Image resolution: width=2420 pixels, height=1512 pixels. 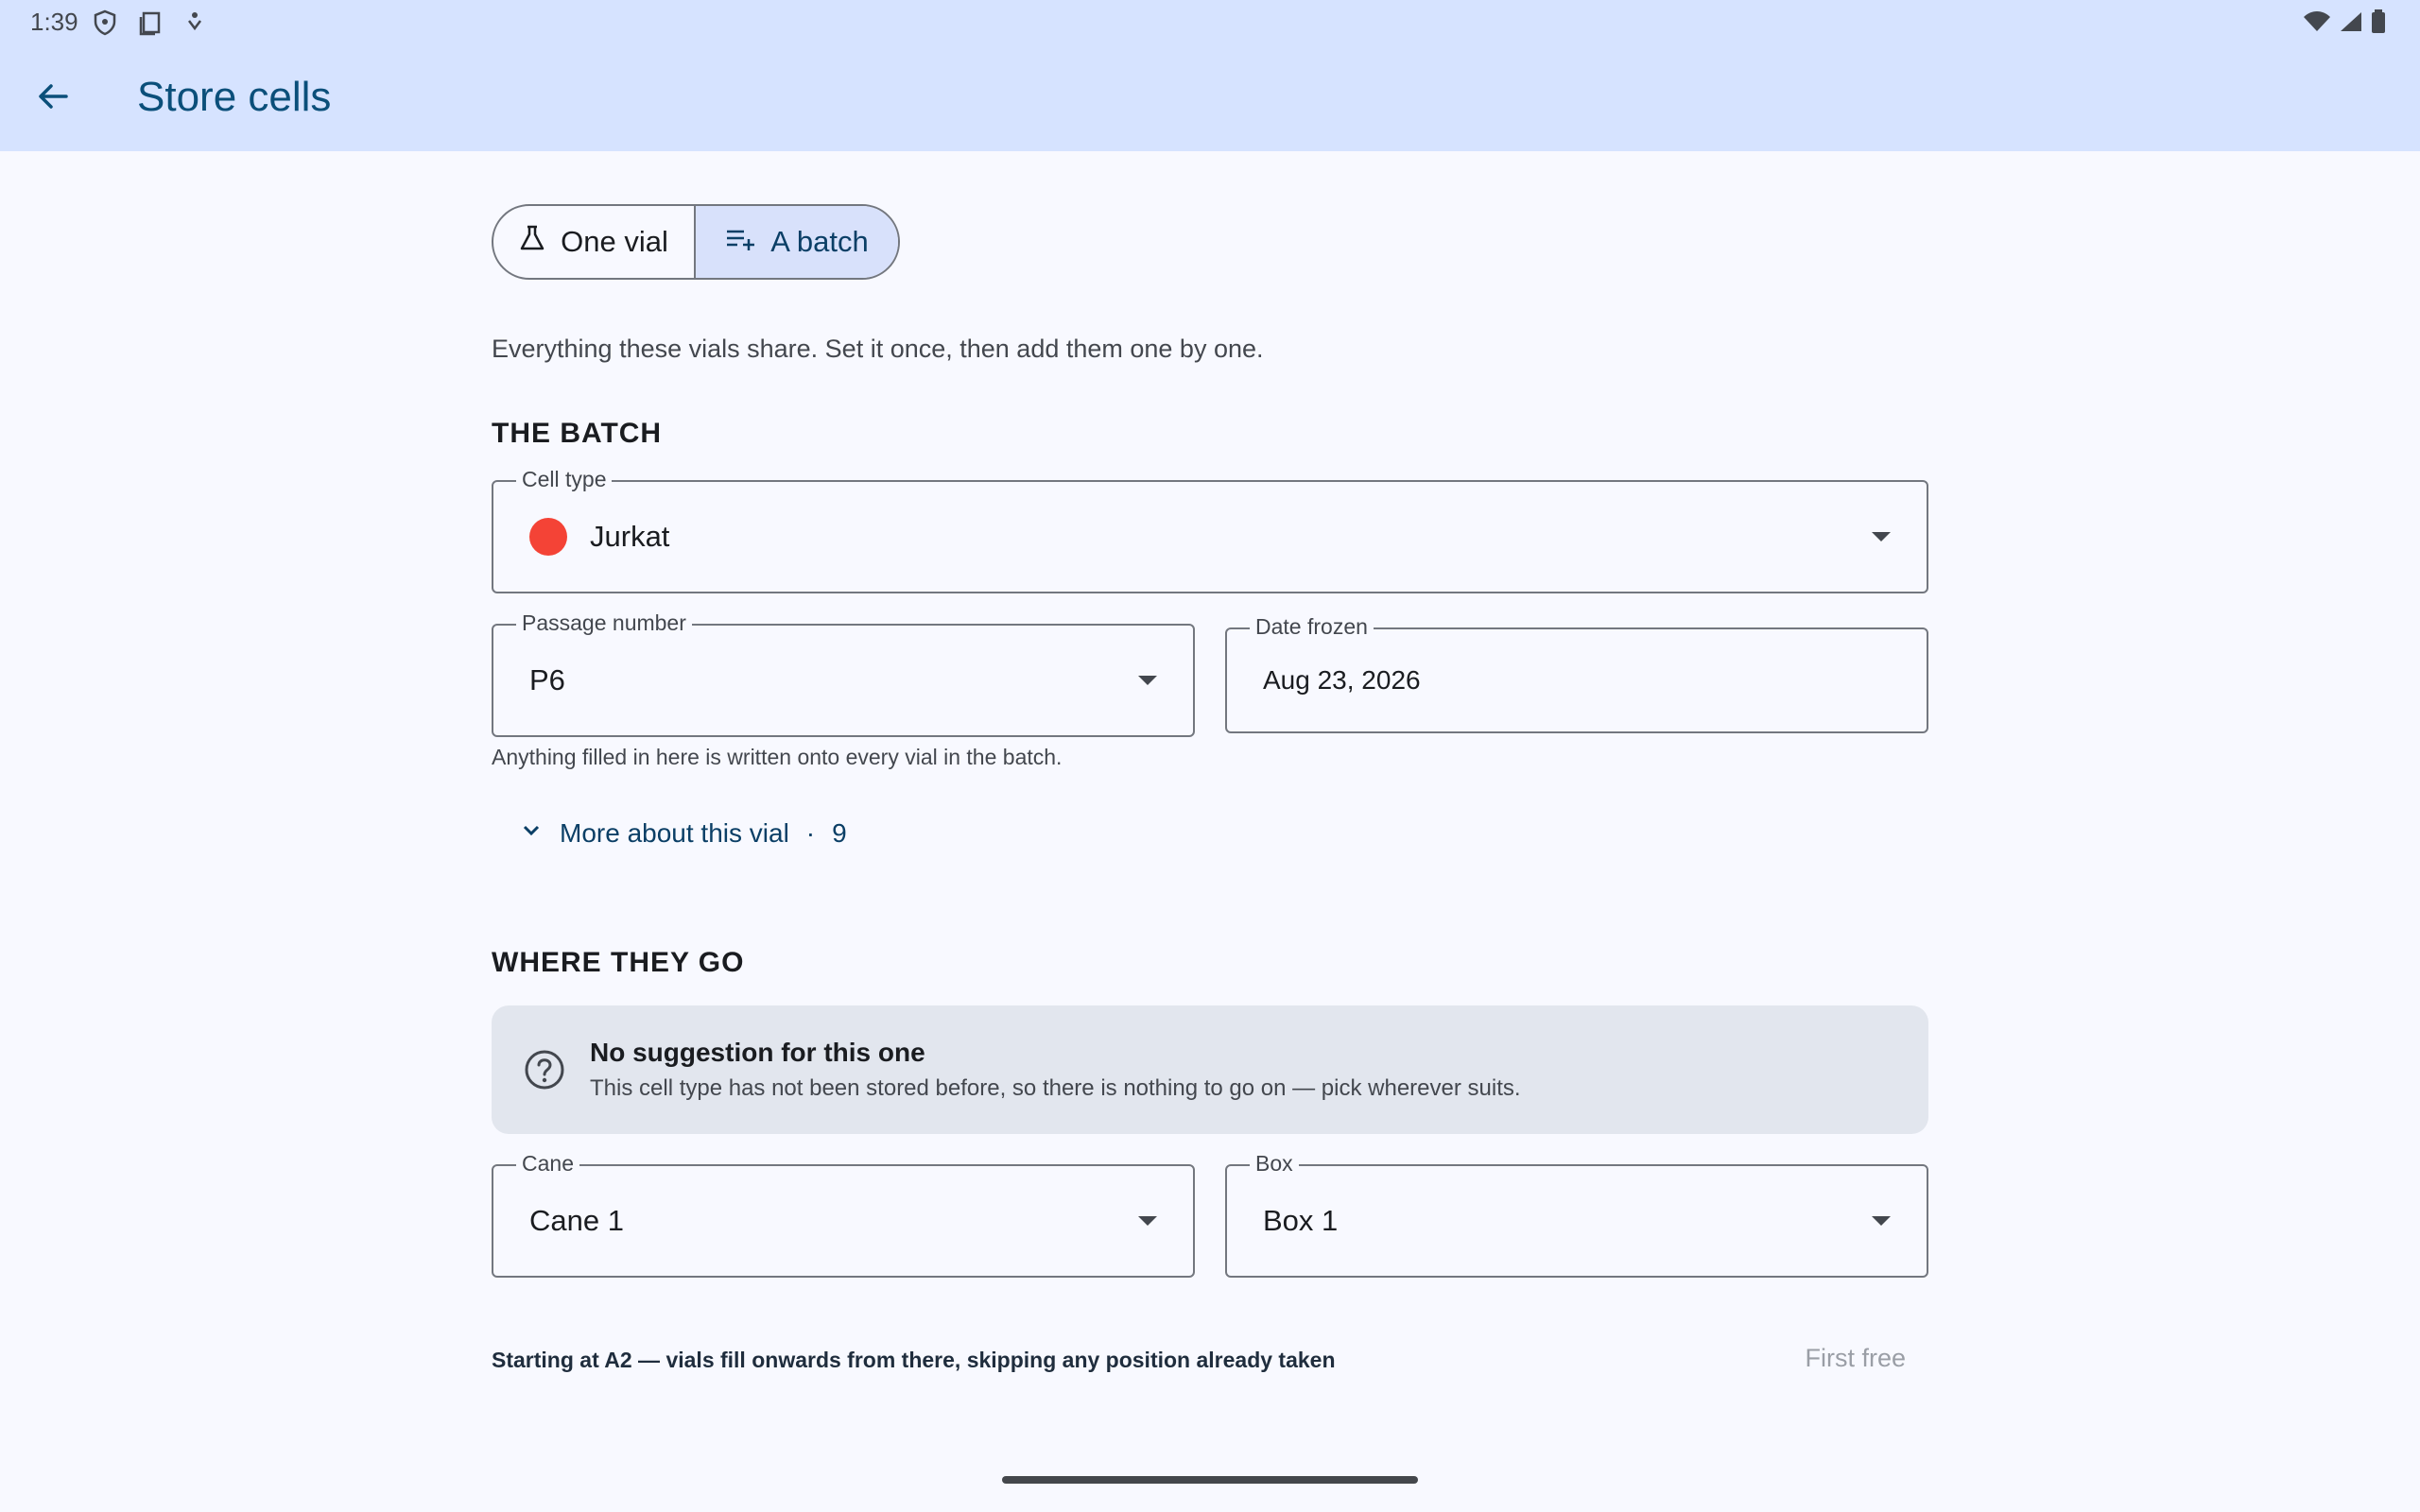 What do you see at coordinates (105, 25) in the screenshot?
I see `shield-icon` at bounding box center [105, 25].